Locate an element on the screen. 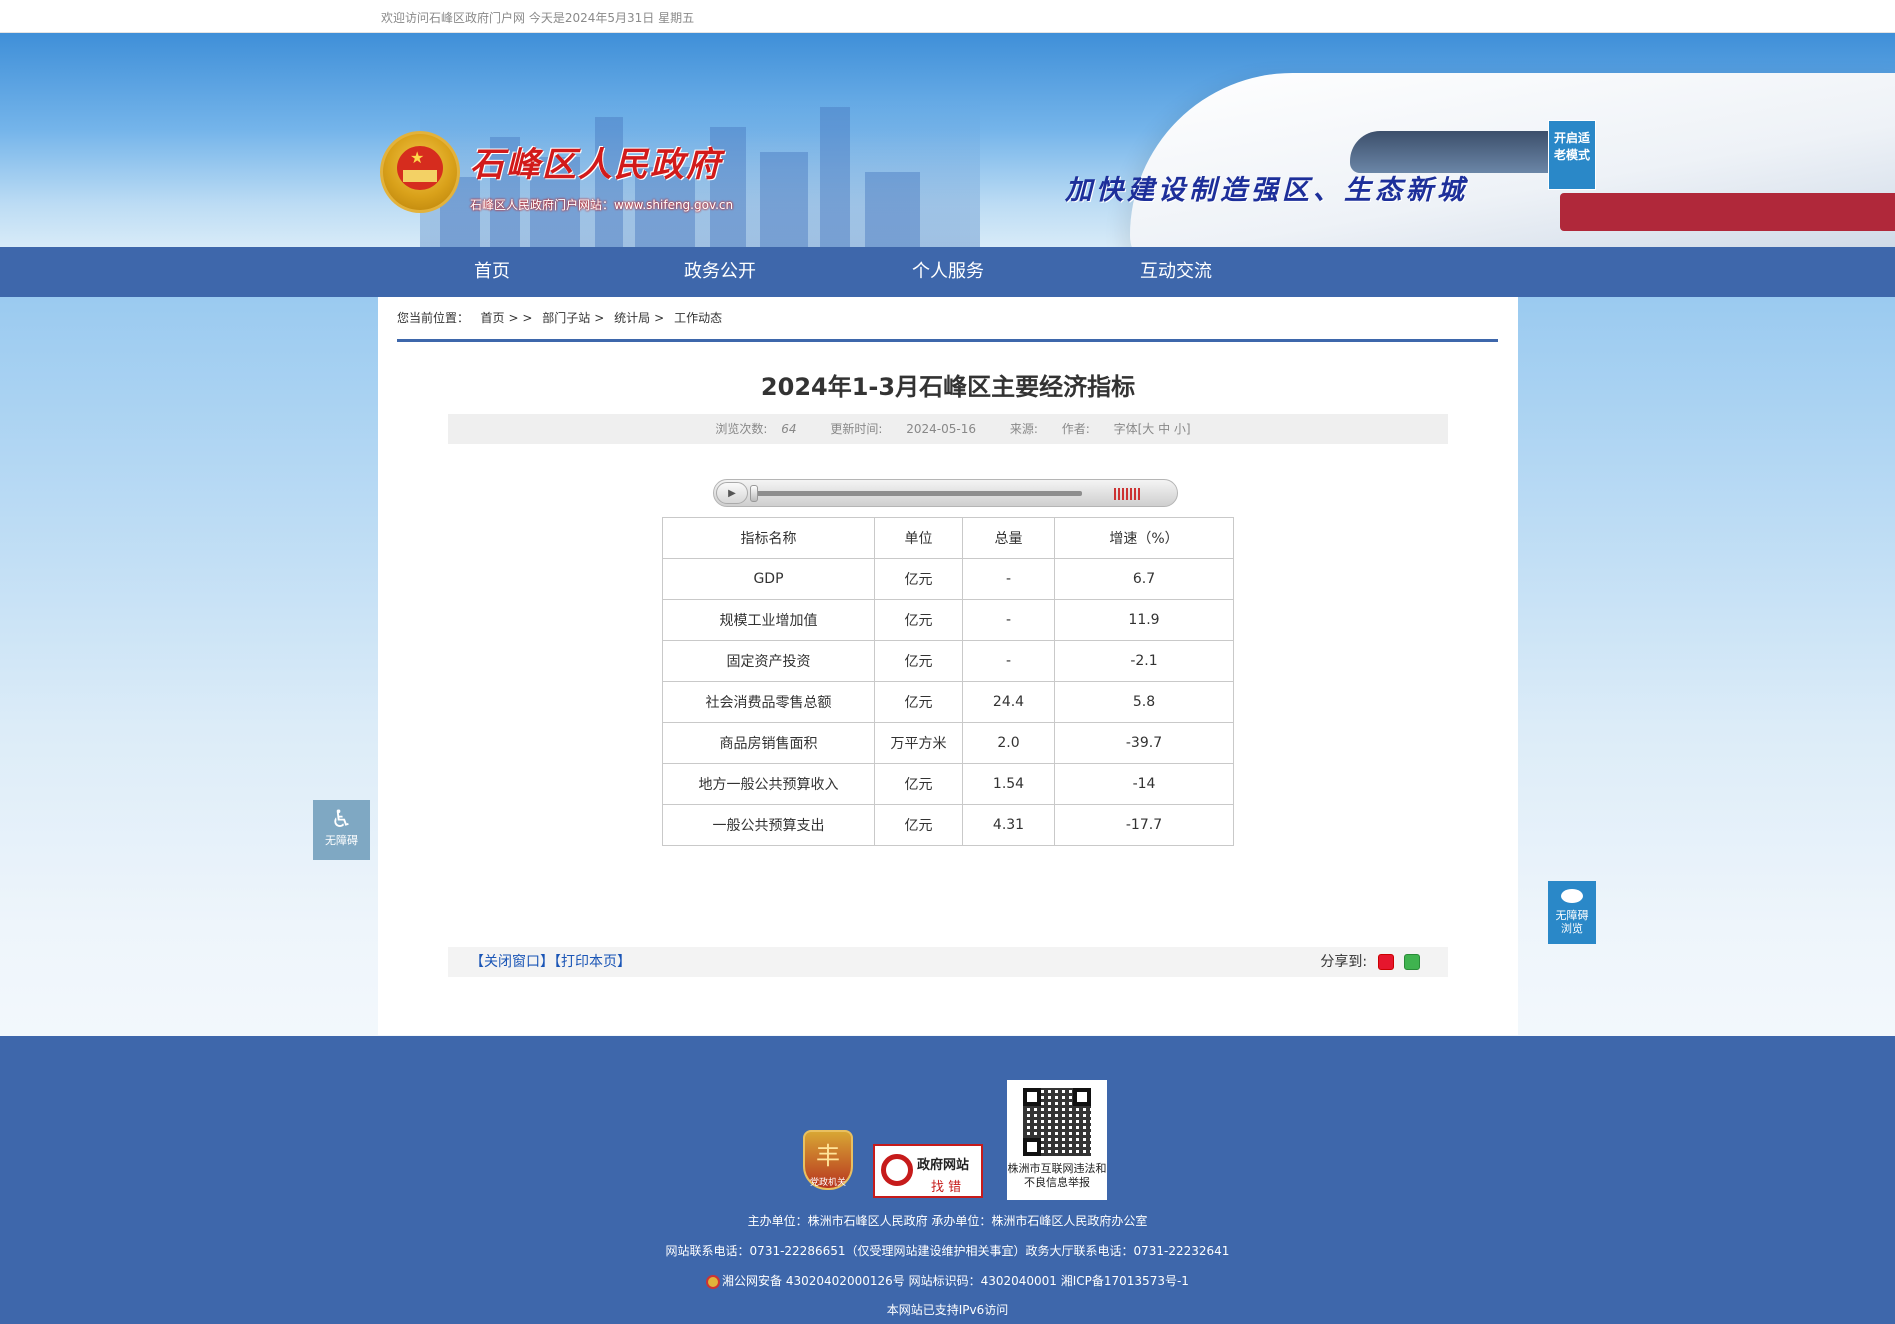  breadcrumb-sep: > > is located at coordinates (520, 318).